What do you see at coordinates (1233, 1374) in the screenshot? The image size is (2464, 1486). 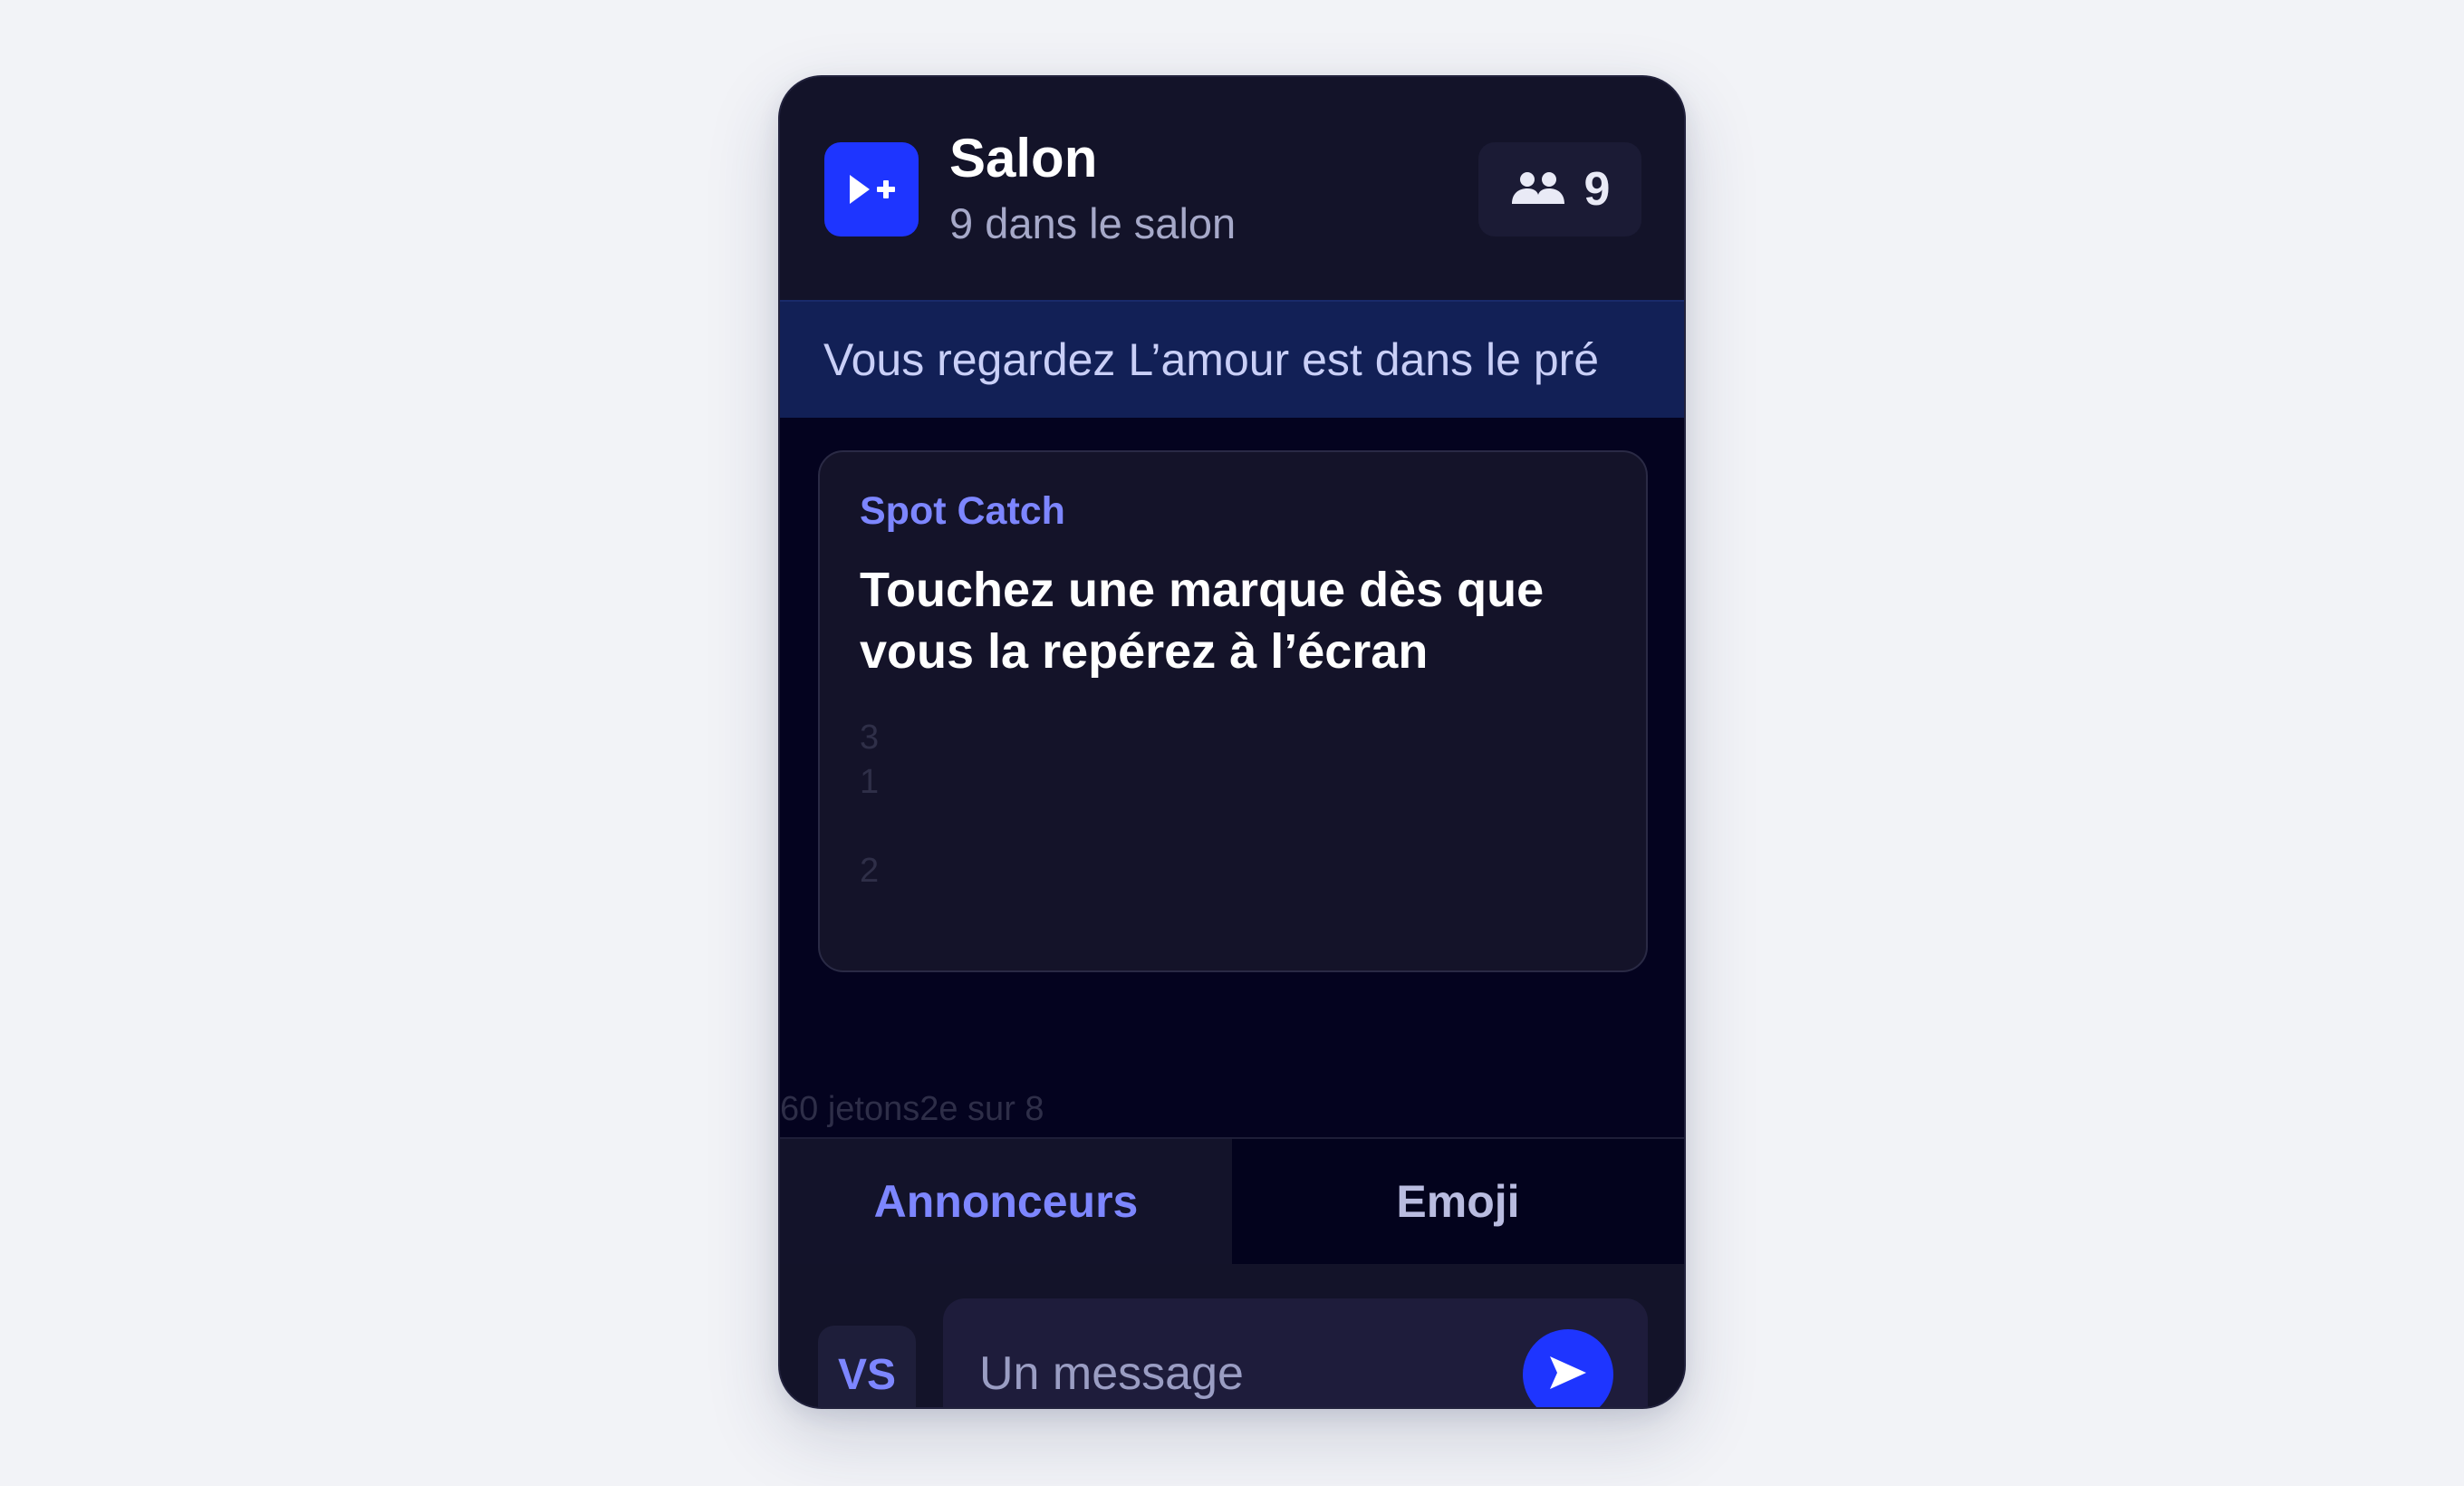 I see `message-input` at bounding box center [1233, 1374].